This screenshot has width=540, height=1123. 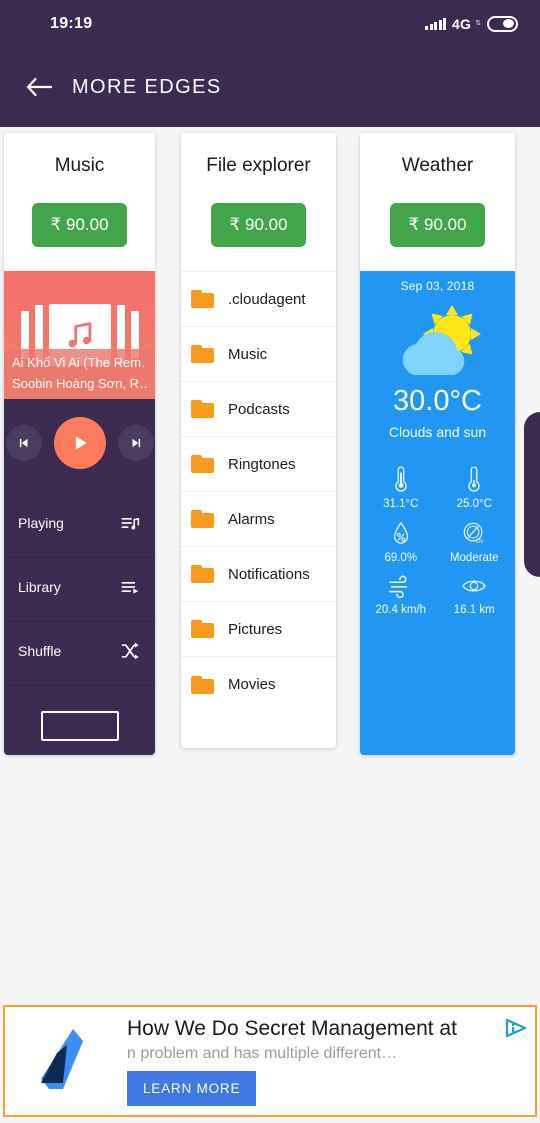 I want to click on music-row-library: Library, so click(x=79, y=587).